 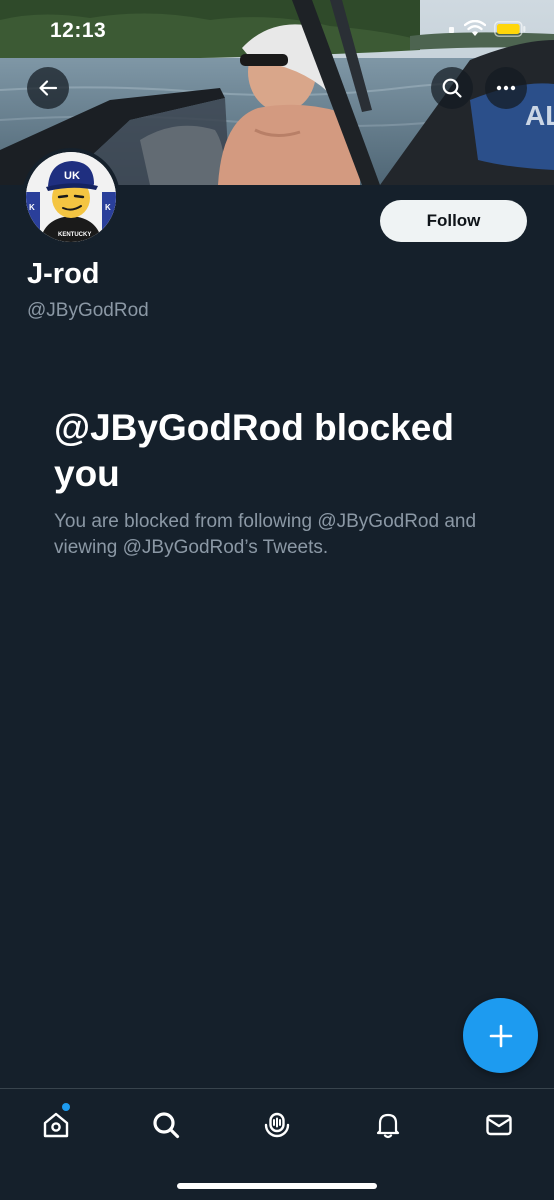 What do you see at coordinates (452, 31) in the screenshot?
I see `location-dot-icon` at bounding box center [452, 31].